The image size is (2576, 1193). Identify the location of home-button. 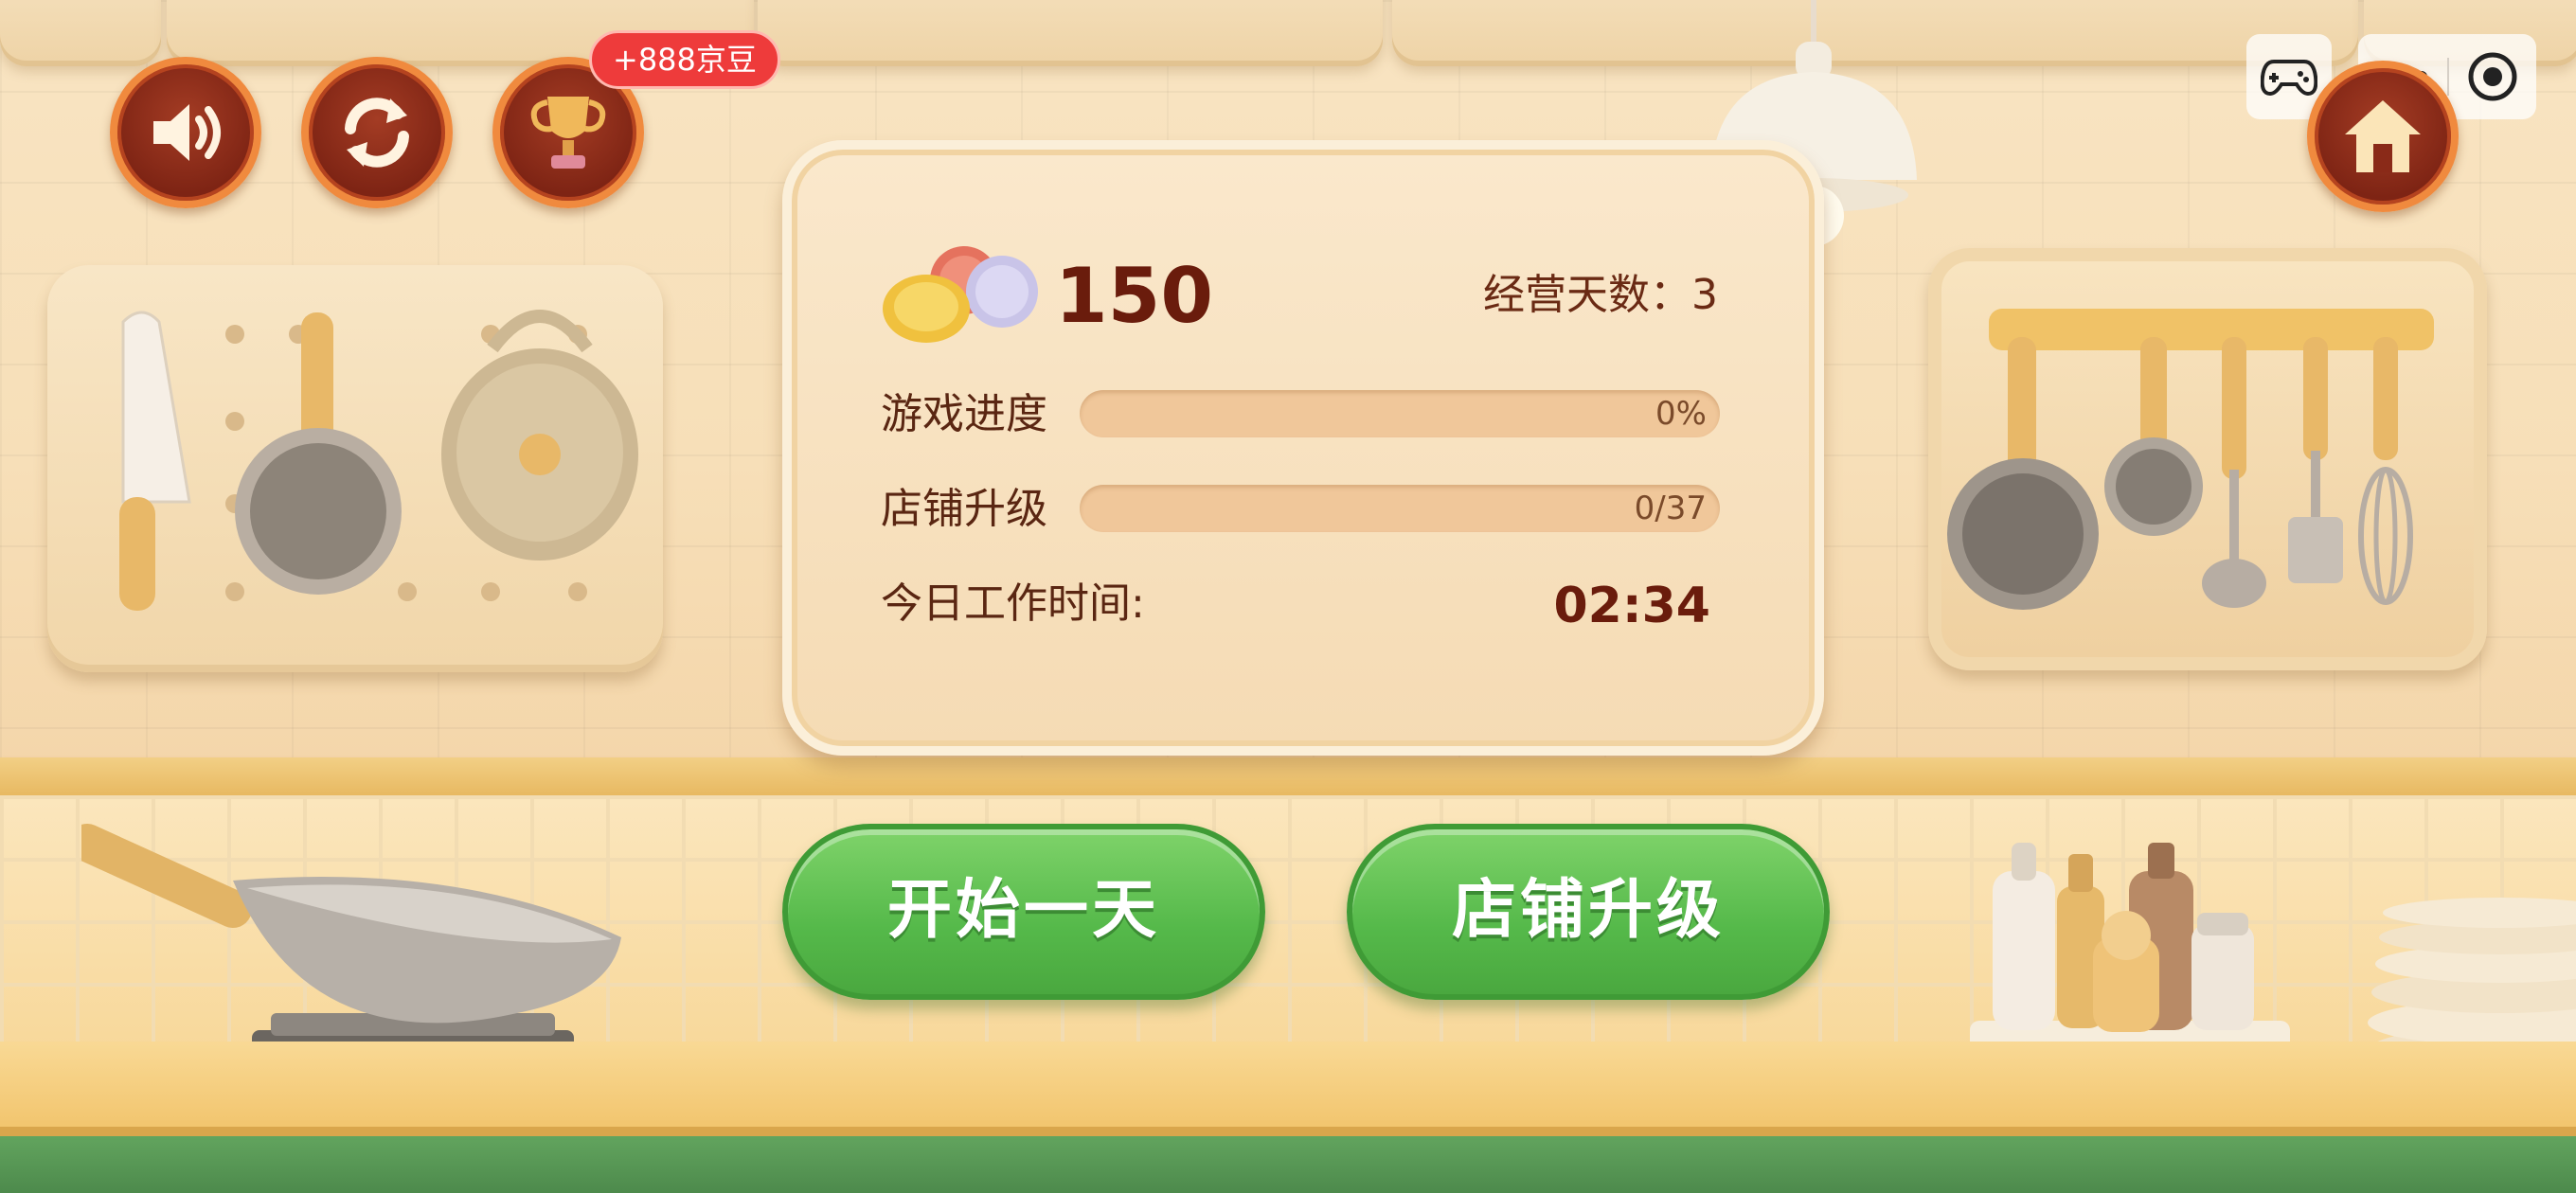
(2383, 136).